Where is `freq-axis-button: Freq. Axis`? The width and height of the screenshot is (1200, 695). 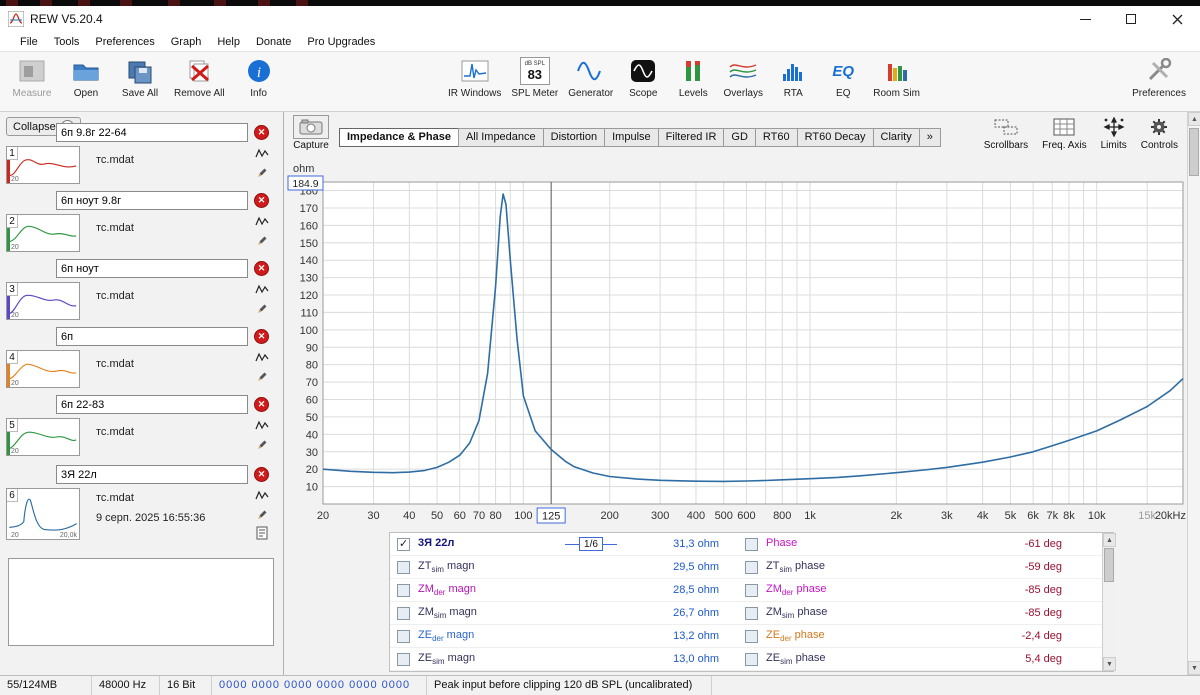
freq-axis-button: Freq. Axis is located at coordinates (1064, 132).